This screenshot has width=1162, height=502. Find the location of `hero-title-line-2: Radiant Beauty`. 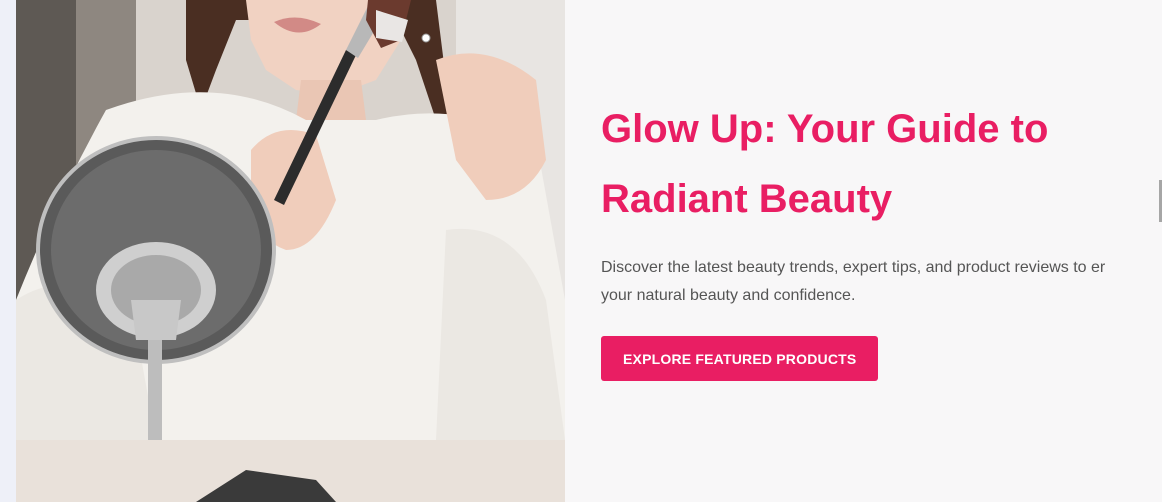

hero-title-line-2: Radiant Beauty is located at coordinates (747, 199).